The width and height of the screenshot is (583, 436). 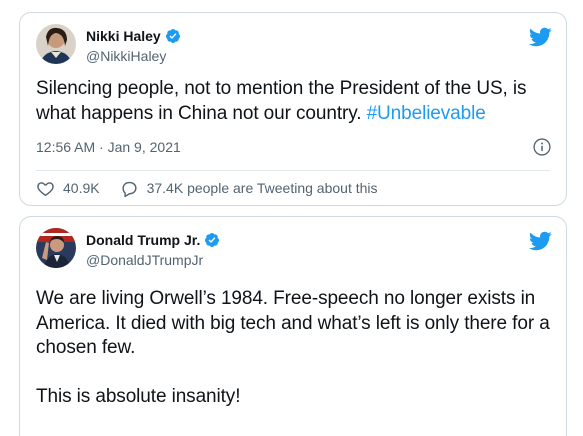 I want to click on info-icon, so click(x=542, y=147).